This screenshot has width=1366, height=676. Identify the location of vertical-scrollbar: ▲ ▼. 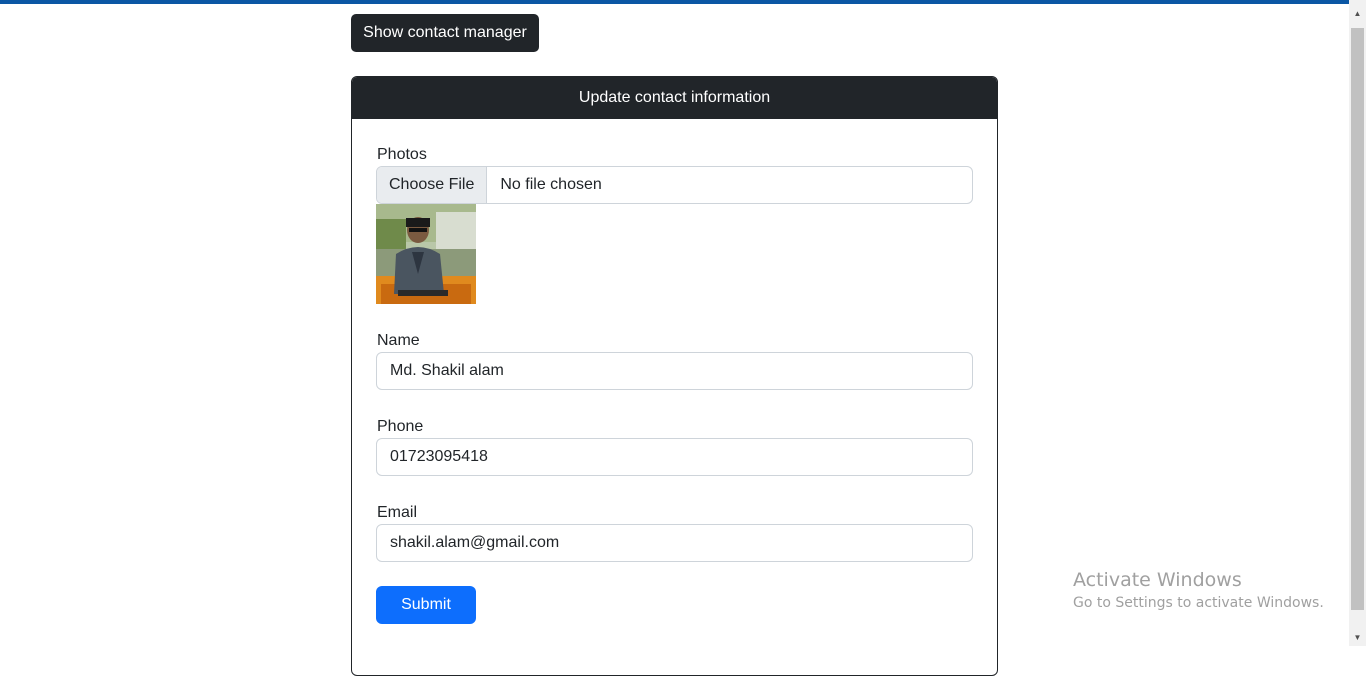
(1357, 323).